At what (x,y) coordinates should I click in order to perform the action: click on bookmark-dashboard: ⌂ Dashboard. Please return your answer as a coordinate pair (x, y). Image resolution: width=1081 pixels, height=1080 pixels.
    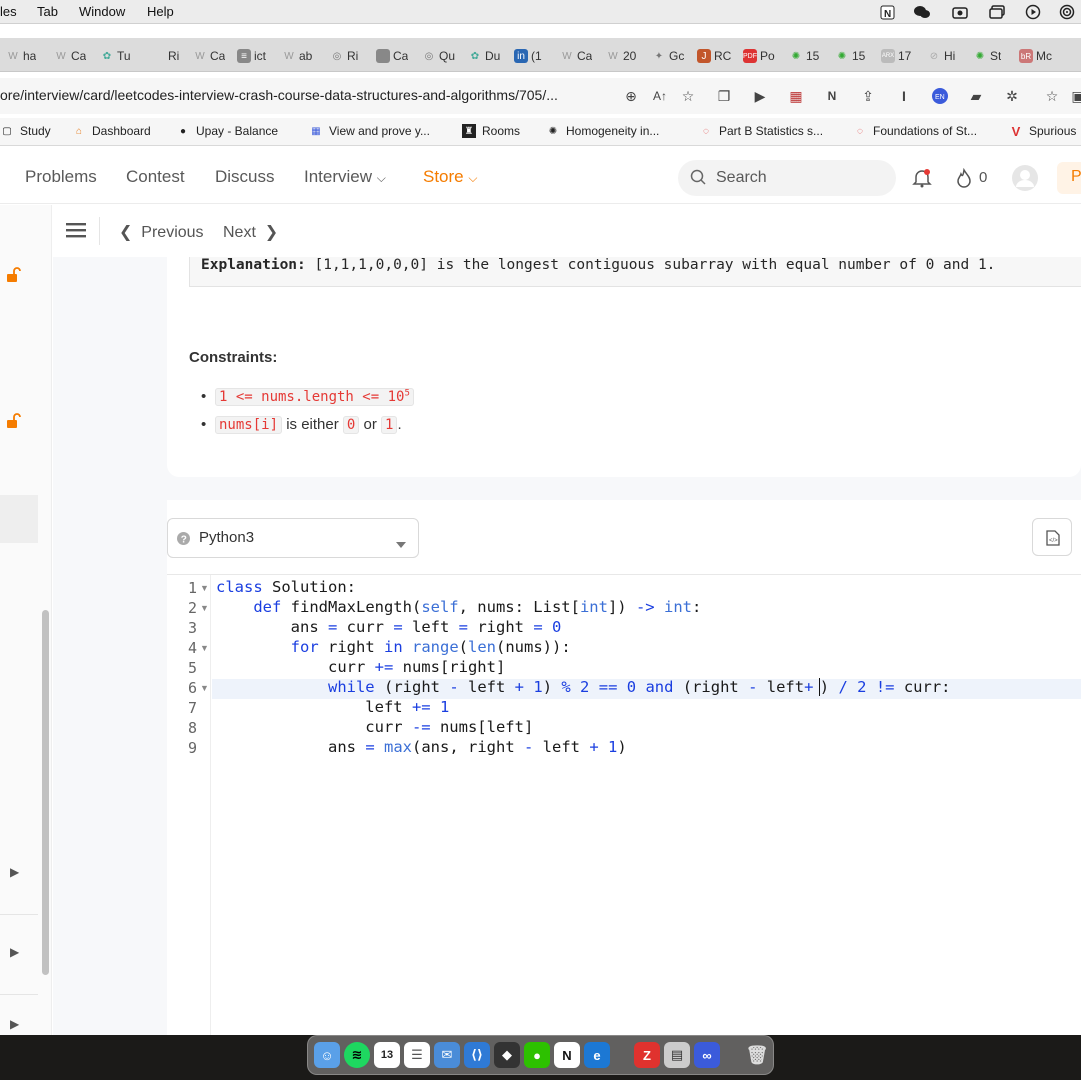
    Looking at the image, I should click on (111, 131).